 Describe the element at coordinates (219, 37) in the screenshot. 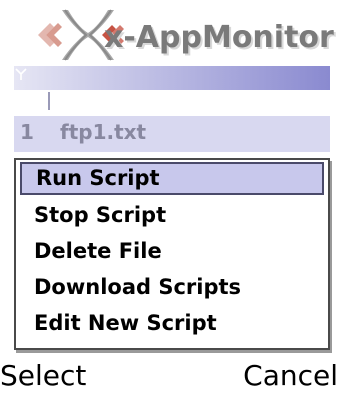

I see `app-title: x-AppMonitor` at that location.